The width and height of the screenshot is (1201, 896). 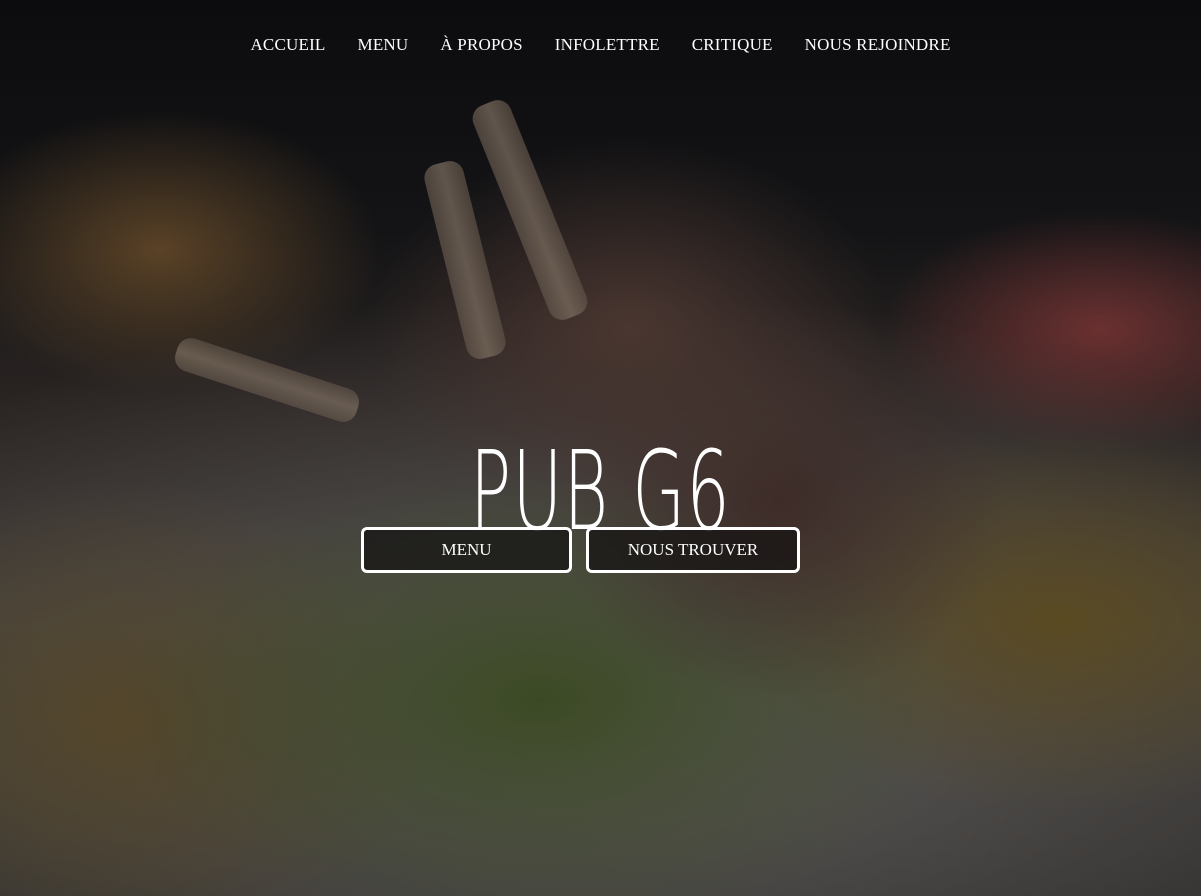 What do you see at coordinates (693, 550) in the screenshot?
I see `find-us-button: NOUS TROUVER` at bounding box center [693, 550].